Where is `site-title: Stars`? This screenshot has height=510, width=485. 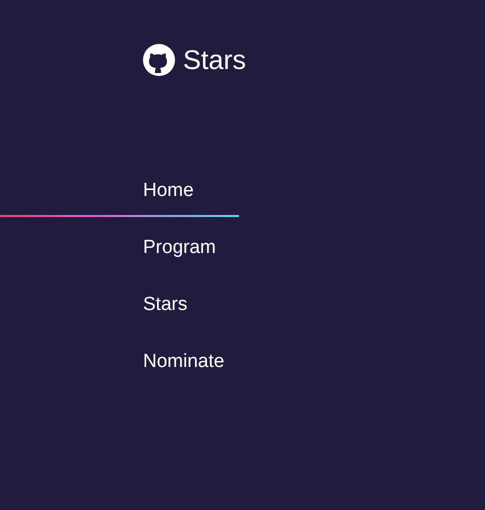 site-title: Stars is located at coordinates (214, 59).